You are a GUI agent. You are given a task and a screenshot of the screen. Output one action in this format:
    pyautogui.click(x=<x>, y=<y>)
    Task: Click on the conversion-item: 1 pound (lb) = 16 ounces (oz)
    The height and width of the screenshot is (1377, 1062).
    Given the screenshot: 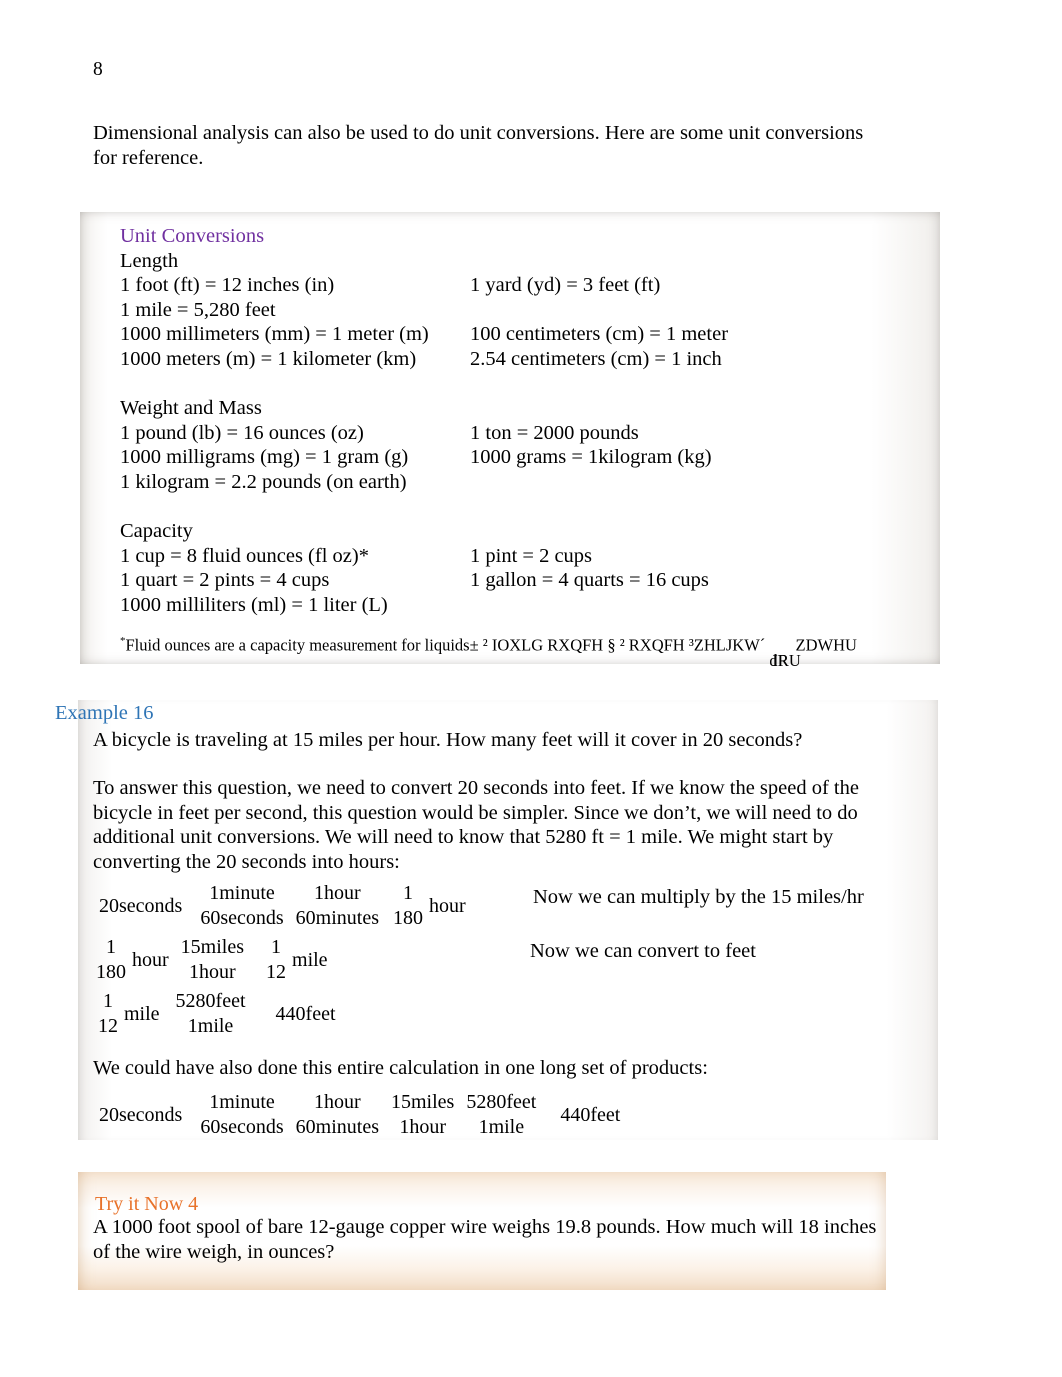 What is the action you would take?
    pyautogui.click(x=242, y=432)
    